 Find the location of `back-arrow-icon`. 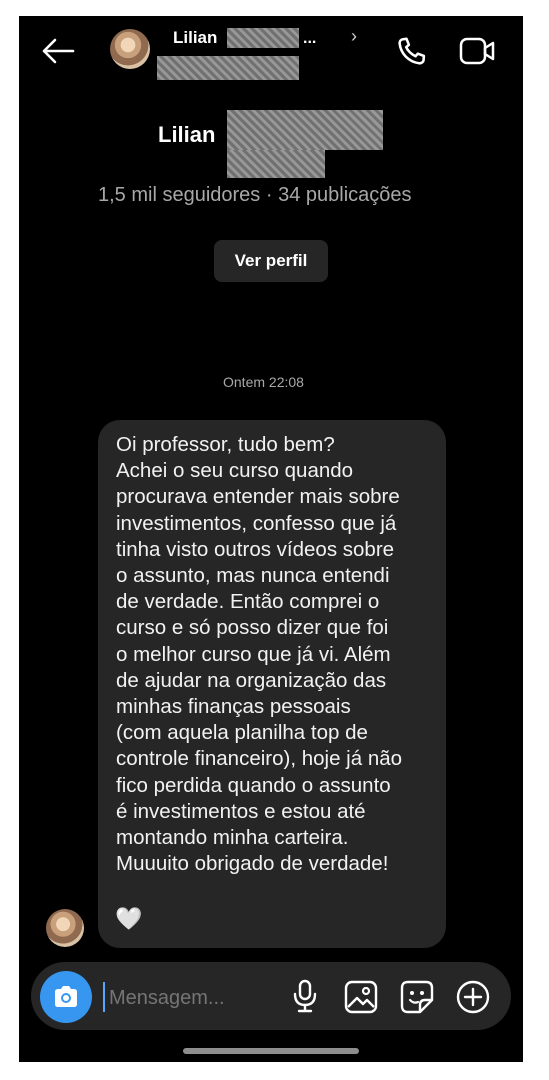

back-arrow-icon is located at coordinates (58, 51).